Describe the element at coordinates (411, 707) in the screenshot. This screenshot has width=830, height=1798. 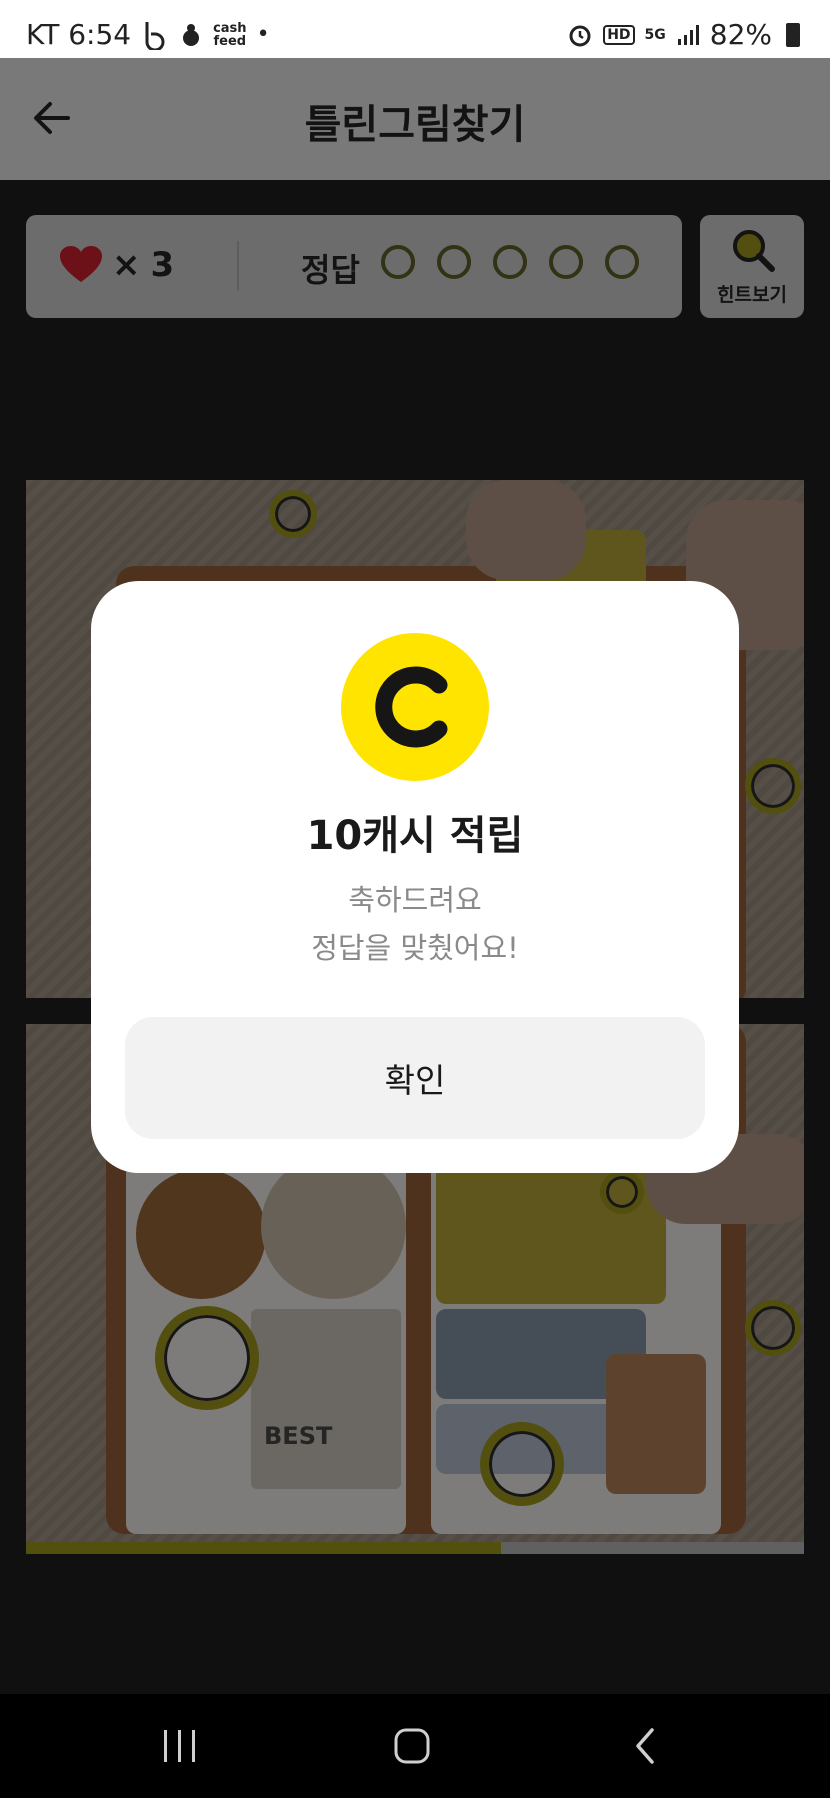
I see `coin-c-icon` at that location.